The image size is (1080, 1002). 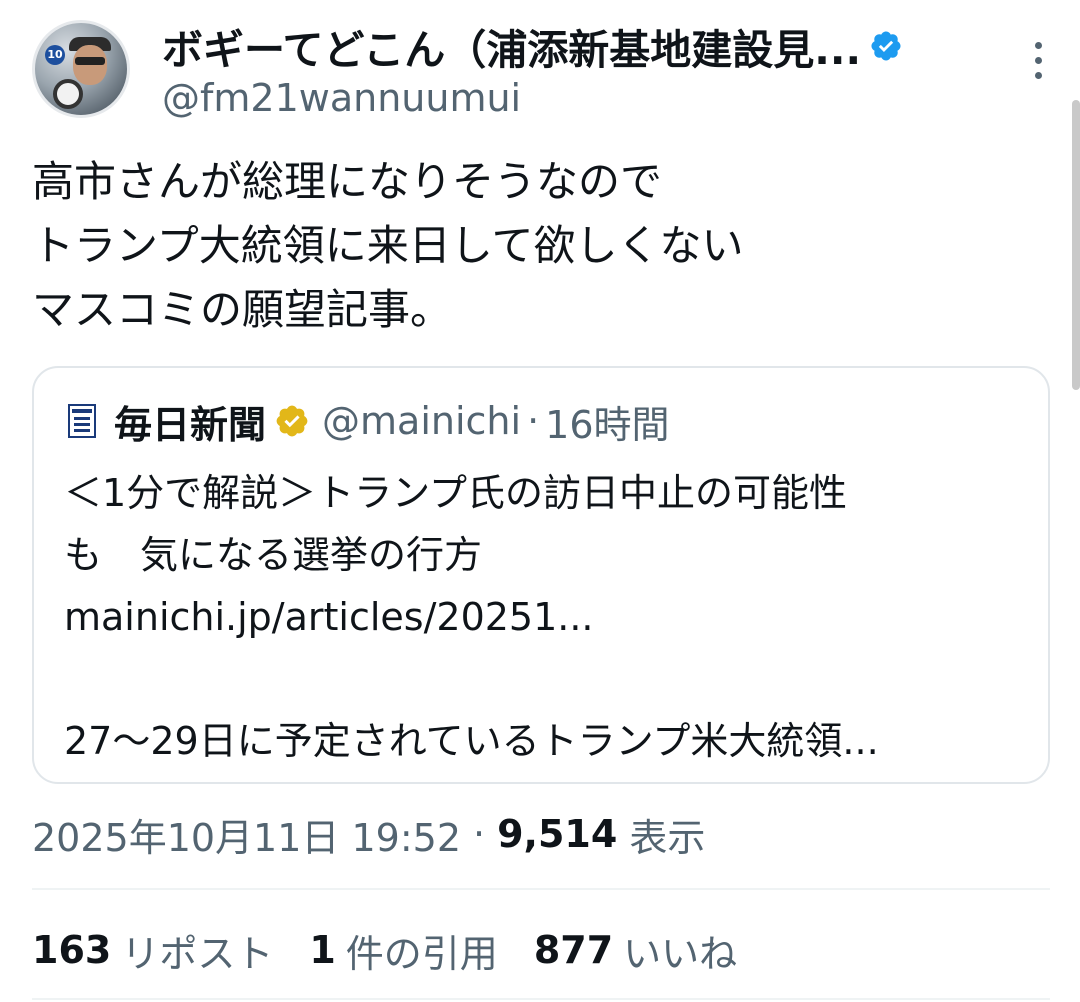 I want to click on quotes-label: 件の引用, so click(x=421, y=953).